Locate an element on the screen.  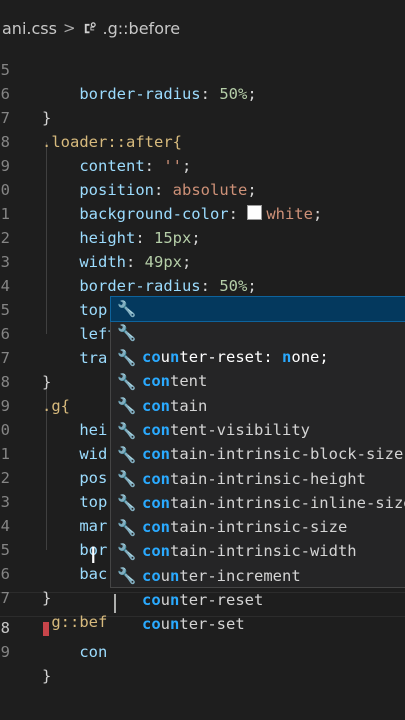
mouse-ibeam-cursor: I is located at coordinates (93, 556).